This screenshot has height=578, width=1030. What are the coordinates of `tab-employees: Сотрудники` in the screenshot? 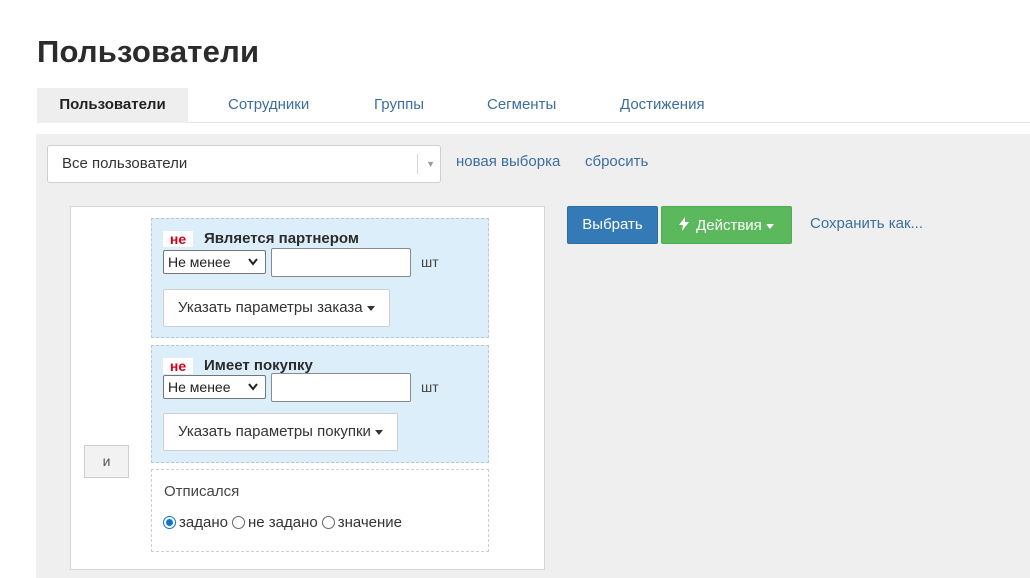 It's located at (268, 105).